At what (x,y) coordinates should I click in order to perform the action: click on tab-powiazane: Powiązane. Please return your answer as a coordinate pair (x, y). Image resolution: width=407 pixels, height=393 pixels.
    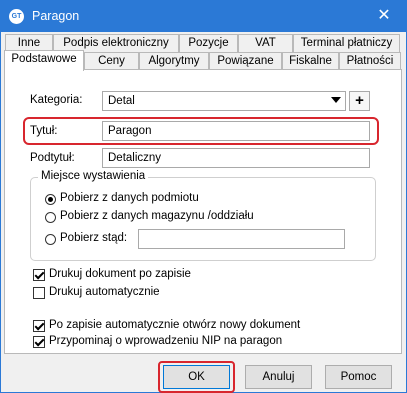
    Looking at the image, I should click on (245, 61).